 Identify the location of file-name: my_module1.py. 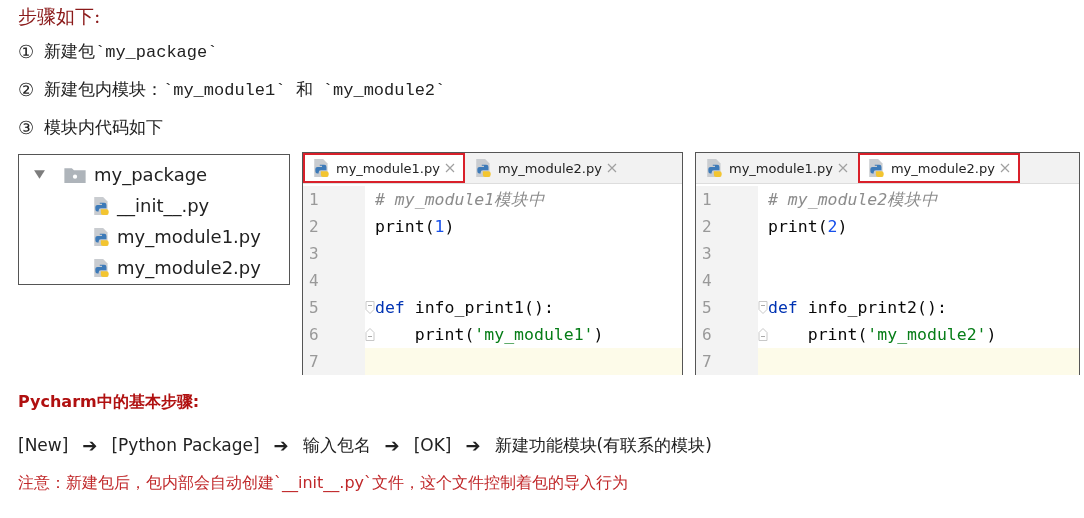
(189, 236).